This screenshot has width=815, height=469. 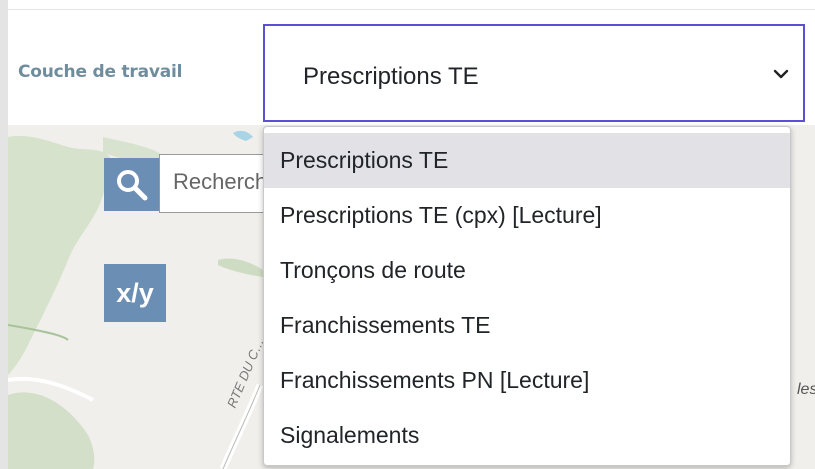 I want to click on left-edge-border, so click(x=4, y=234).